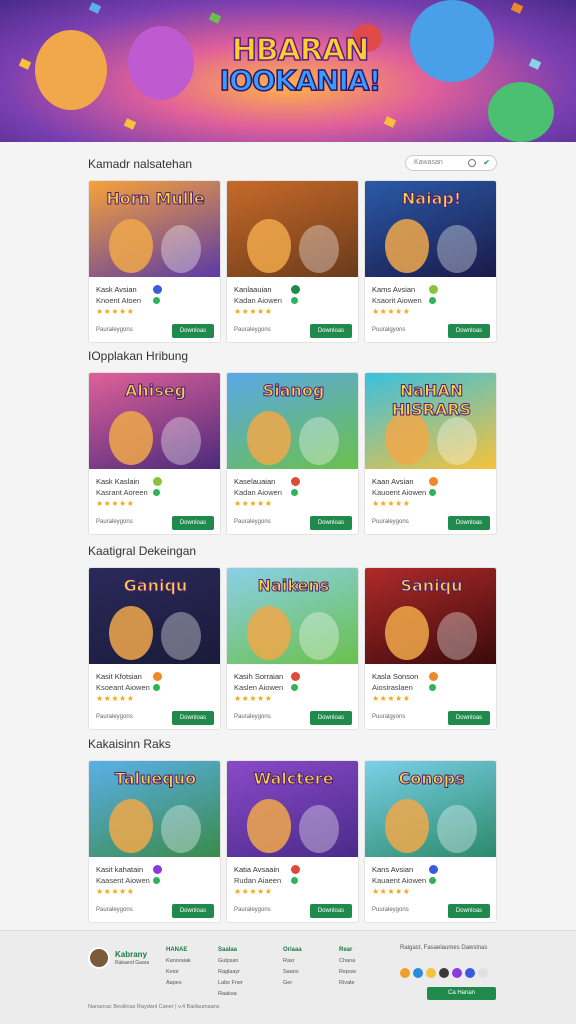 The image size is (576, 1024). I want to click on footer-link: Chana, so click(347, 961).